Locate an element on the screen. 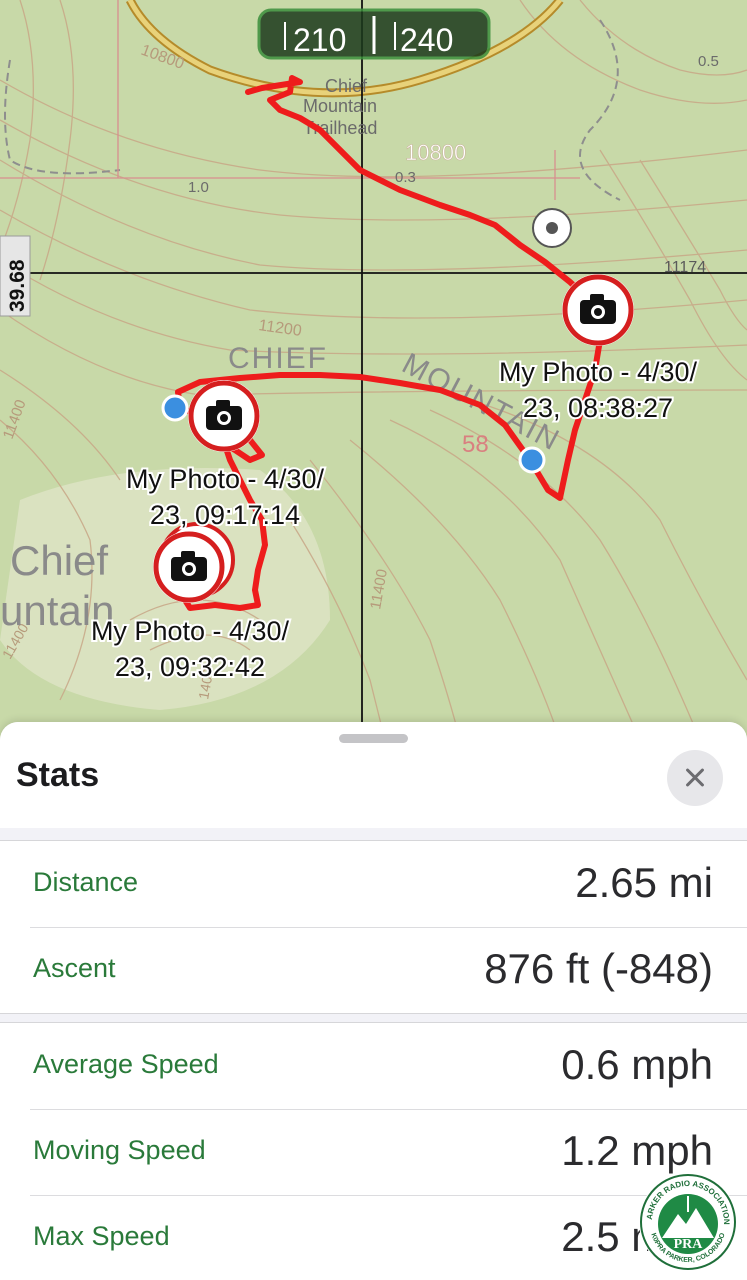 The image size is (747, 1280). elevation-label: 10800 is located at coordinates (435, 152).